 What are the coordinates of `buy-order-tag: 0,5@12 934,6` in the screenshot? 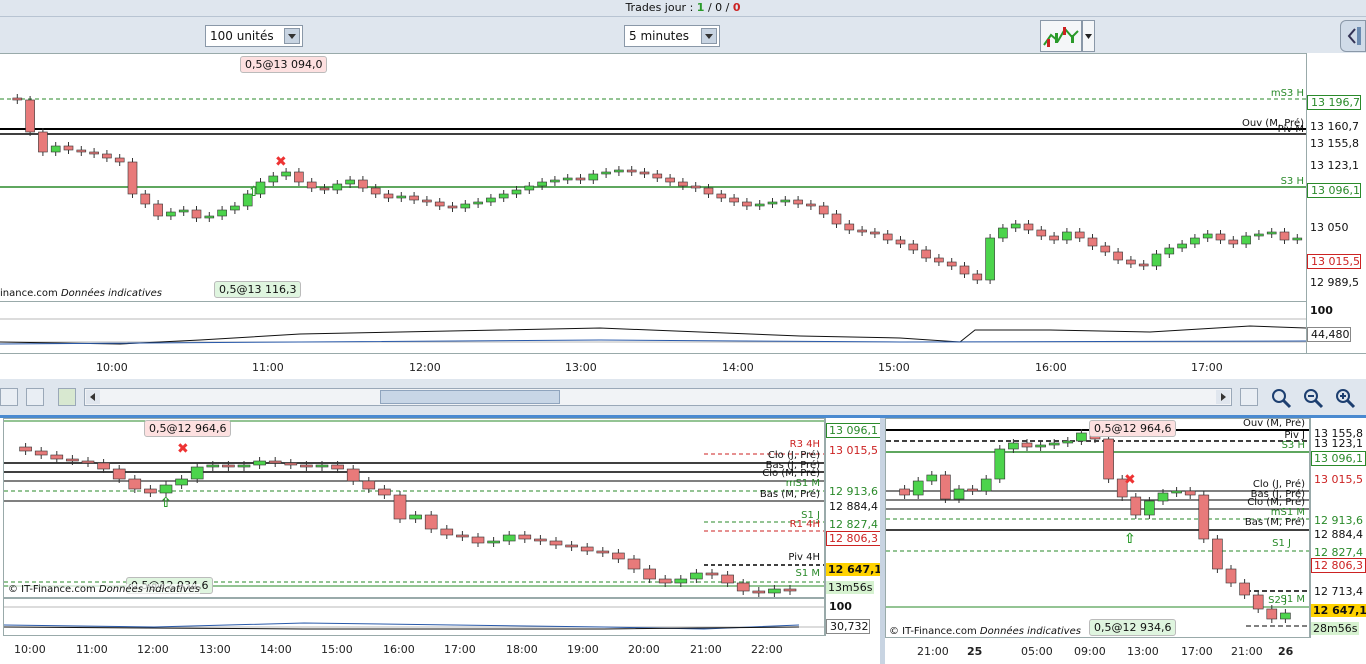 It's located at (1133, 627).